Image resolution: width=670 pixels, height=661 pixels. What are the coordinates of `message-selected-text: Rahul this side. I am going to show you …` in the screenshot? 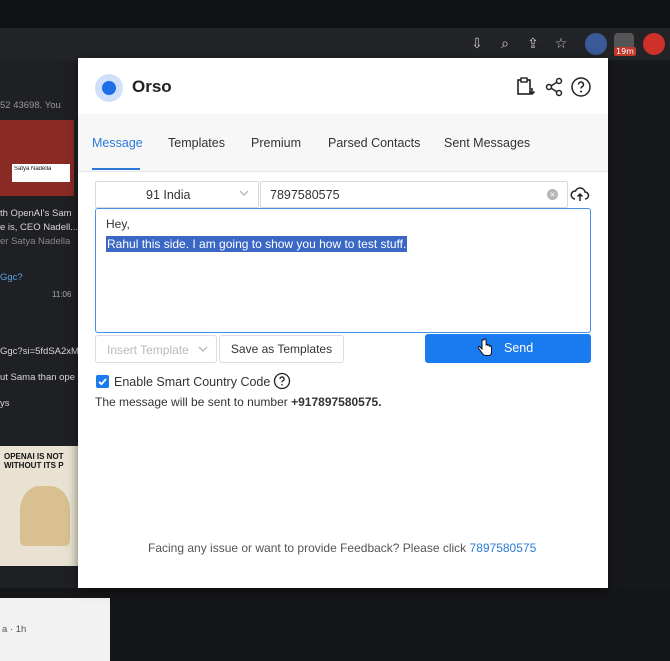 It's located at (257, 244).